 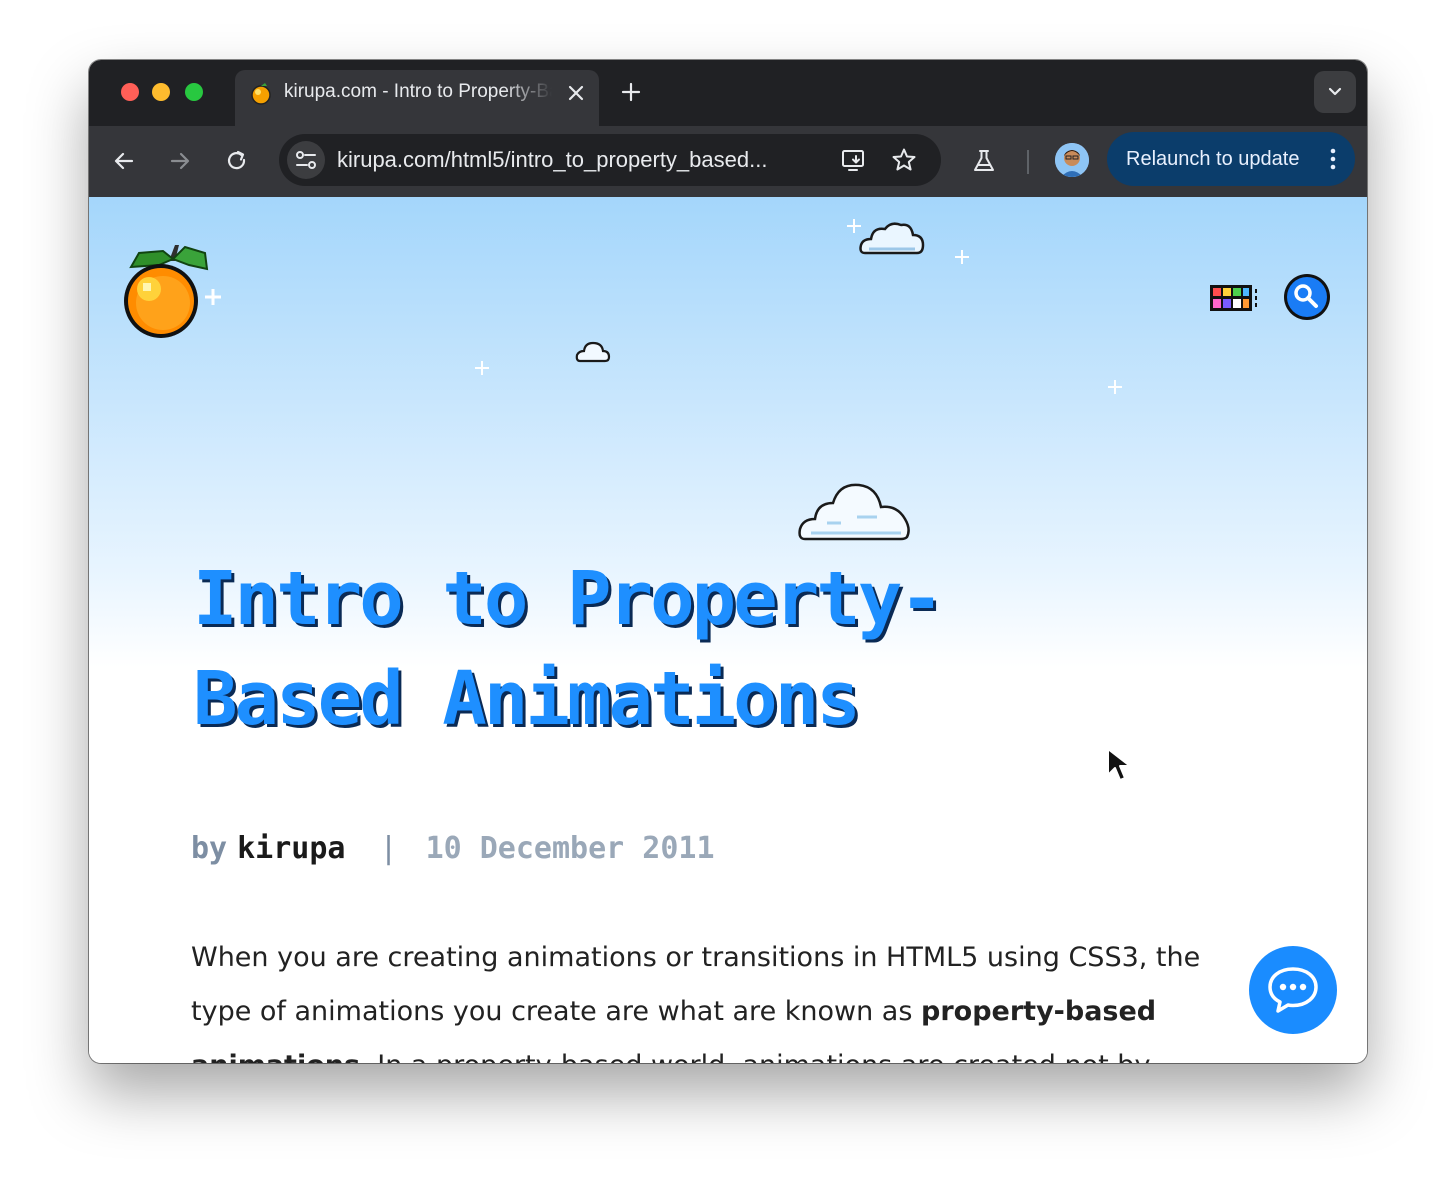 I want to click on chat-button, so click(x=1293, y=990).